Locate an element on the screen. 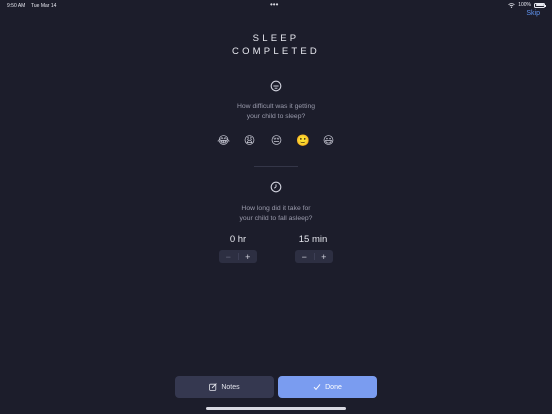 The width and height of the screenshot is (552, 414). skip-button: Skip is located at coordinates (533, 13).